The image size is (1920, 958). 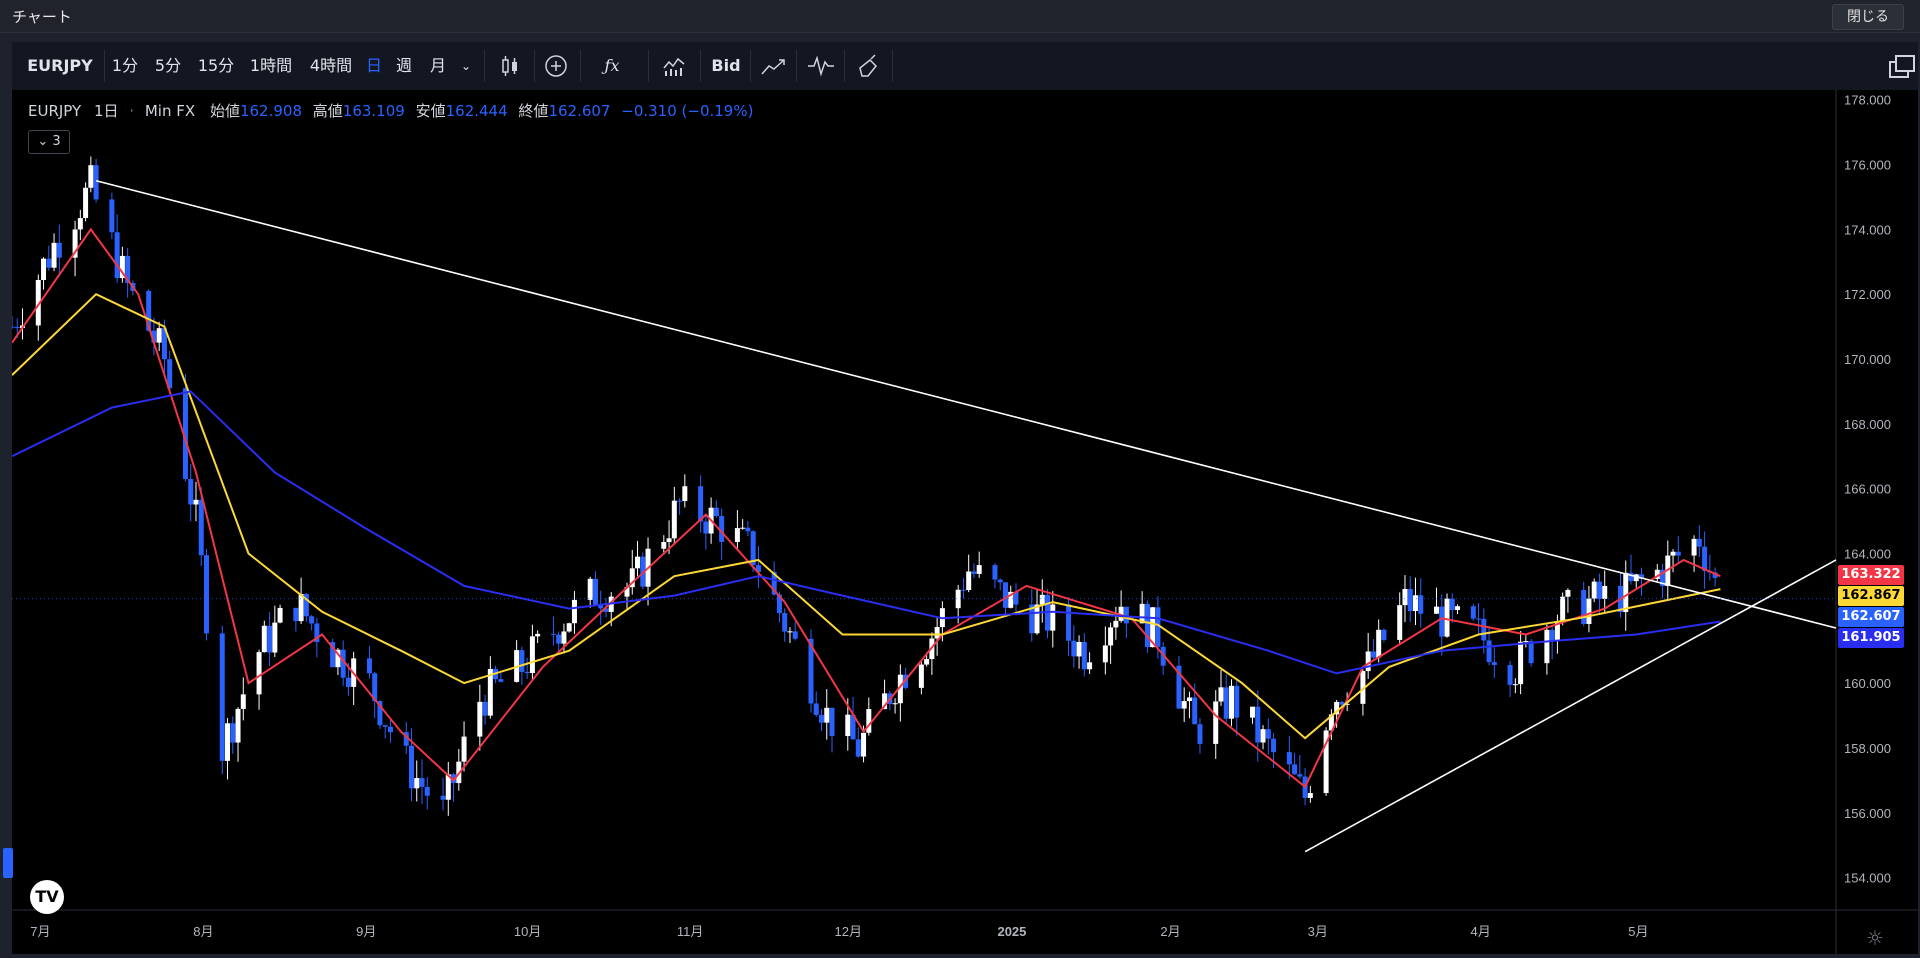 I want to click on layout-windows-icon, so click(x=1902, y=67).